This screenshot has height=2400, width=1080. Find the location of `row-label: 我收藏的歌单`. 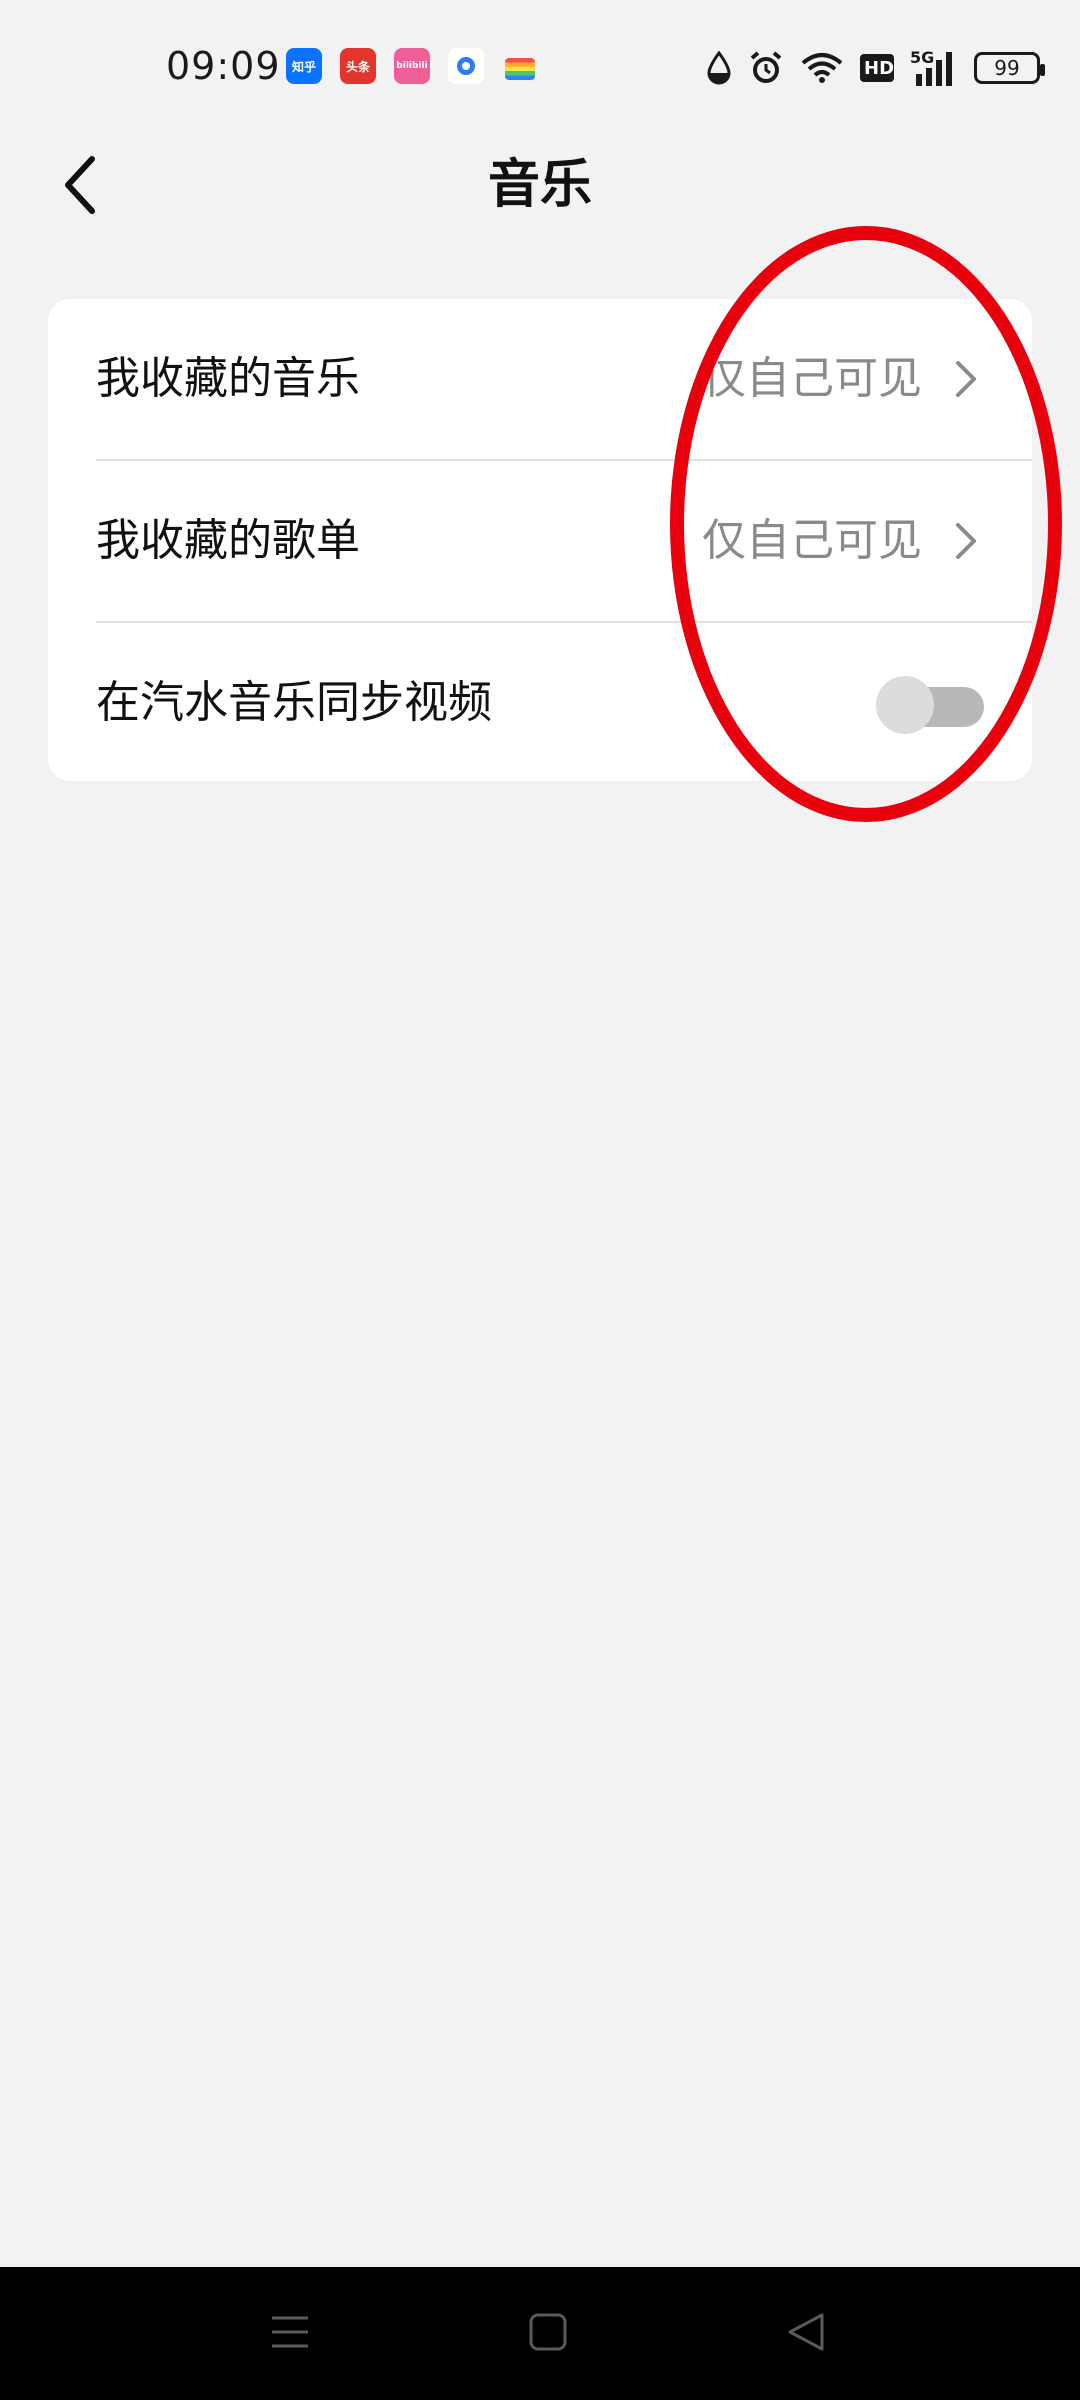

row-label: 我收藏的歌单 is located at coordinates (228, 540).